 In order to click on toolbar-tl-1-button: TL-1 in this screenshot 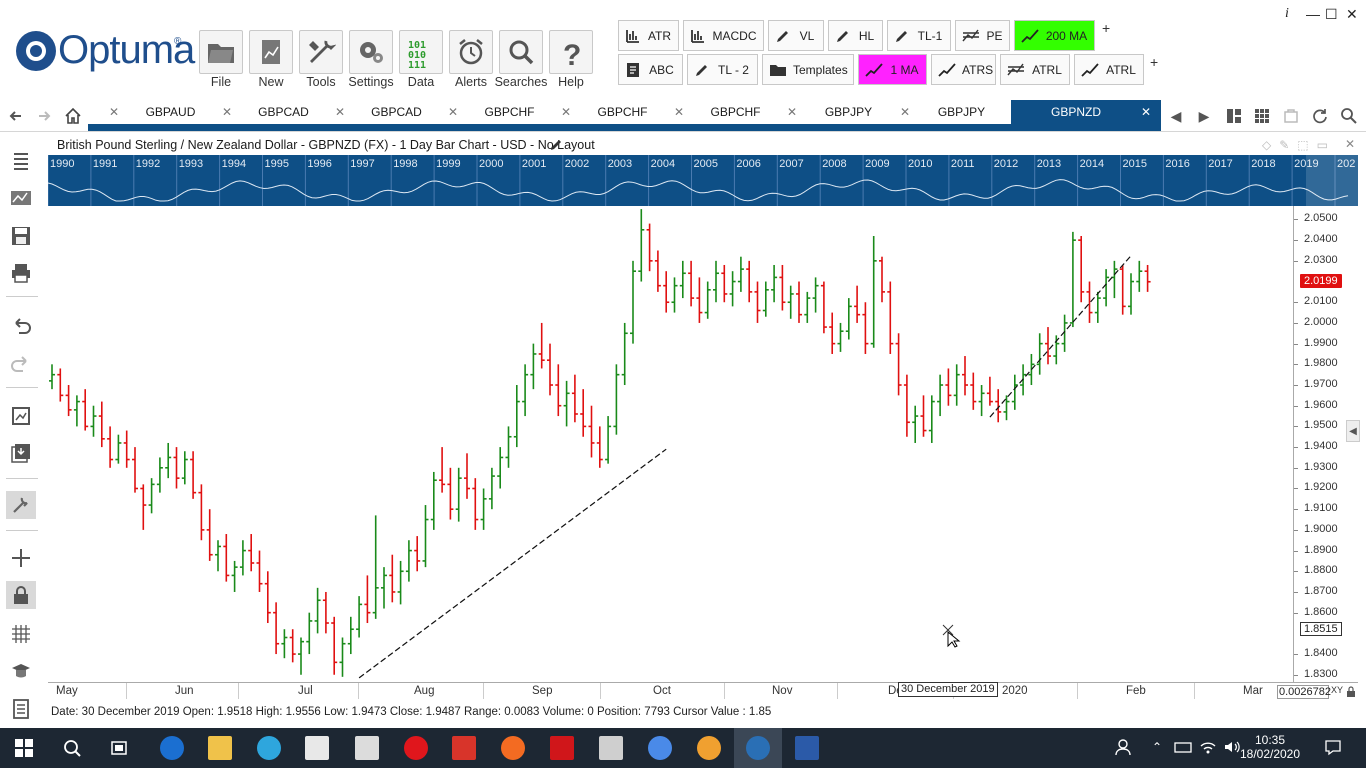, I will do `click(919, 35)`.